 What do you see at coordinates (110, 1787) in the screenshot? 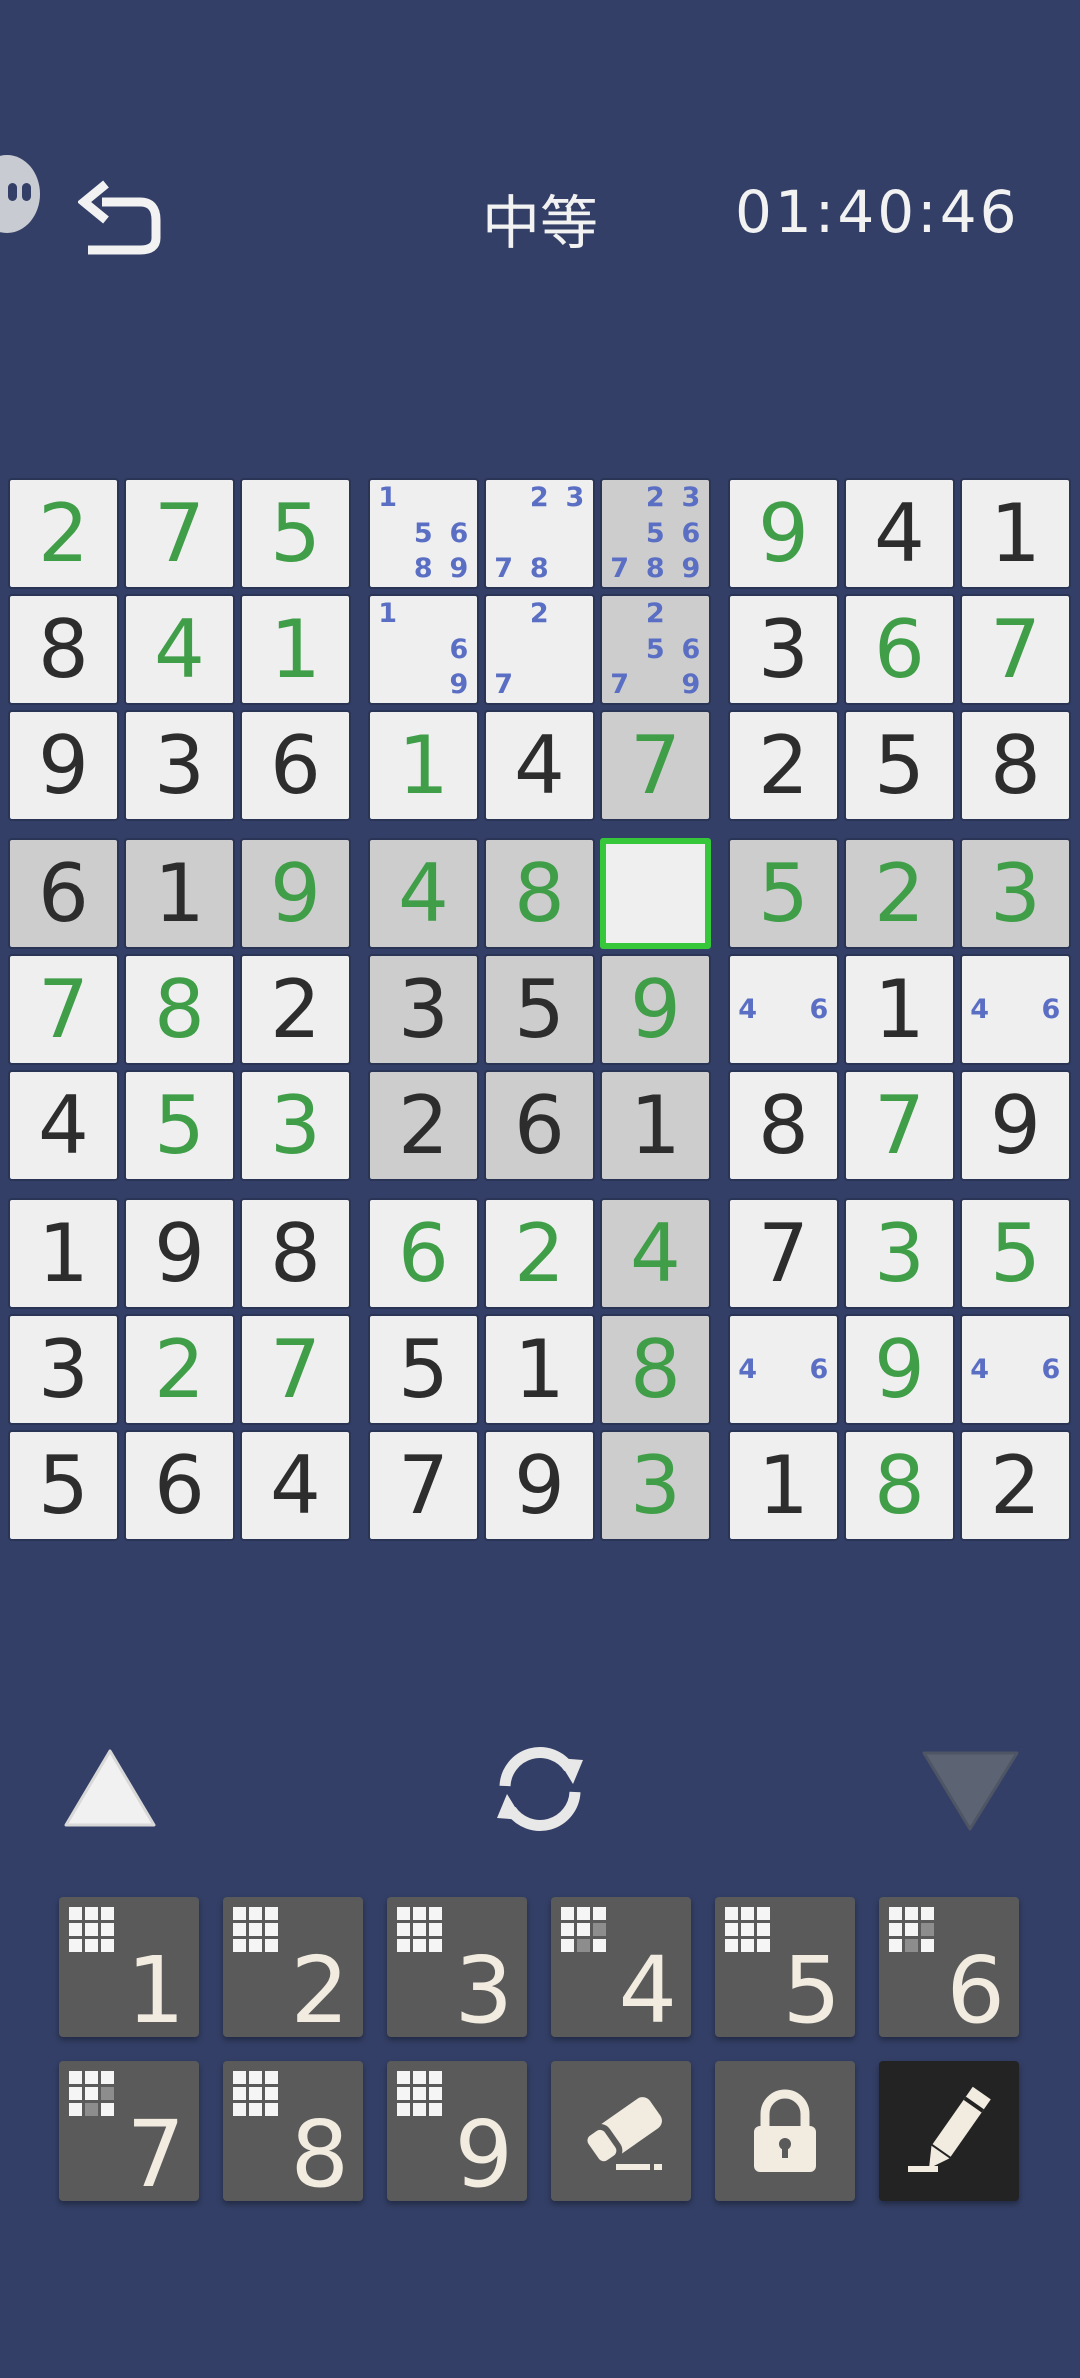
I see `triangle-up-icon` at bounding box center [110, 1787].